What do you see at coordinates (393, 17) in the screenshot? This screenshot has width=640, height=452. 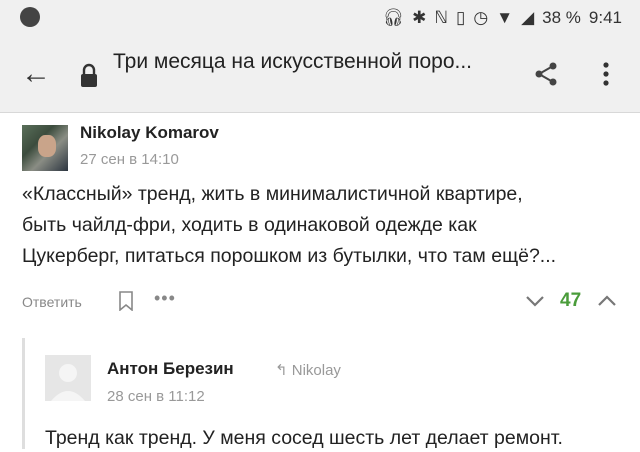 I see `headphones-icon: 🎧︎` at bounding box center [393, 17].